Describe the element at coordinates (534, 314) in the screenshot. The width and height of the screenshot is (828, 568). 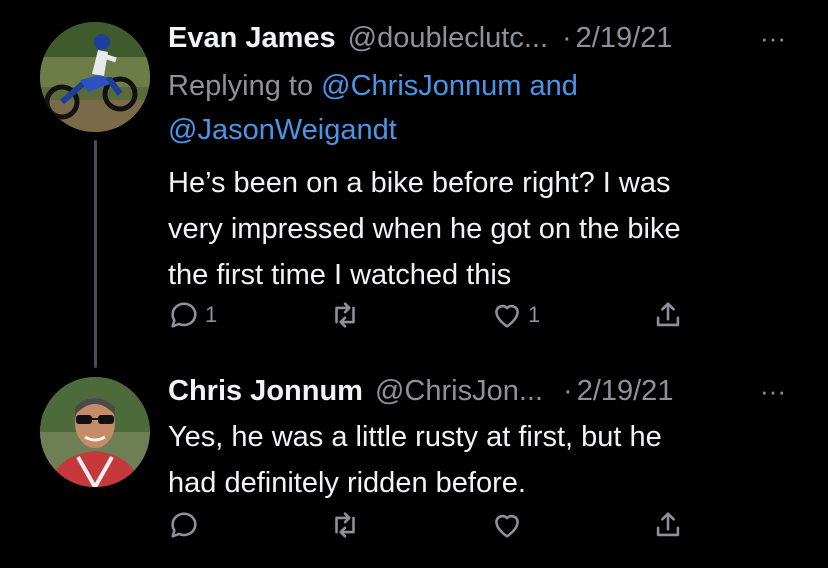
I see `like-count: 1` at that location.